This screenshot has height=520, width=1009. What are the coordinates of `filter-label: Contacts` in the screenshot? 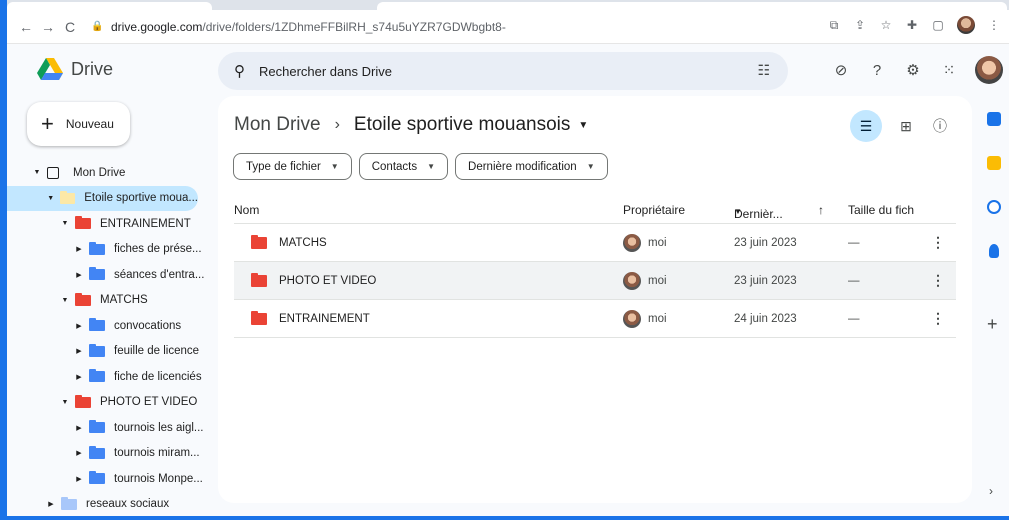 It's located at (394, 166).